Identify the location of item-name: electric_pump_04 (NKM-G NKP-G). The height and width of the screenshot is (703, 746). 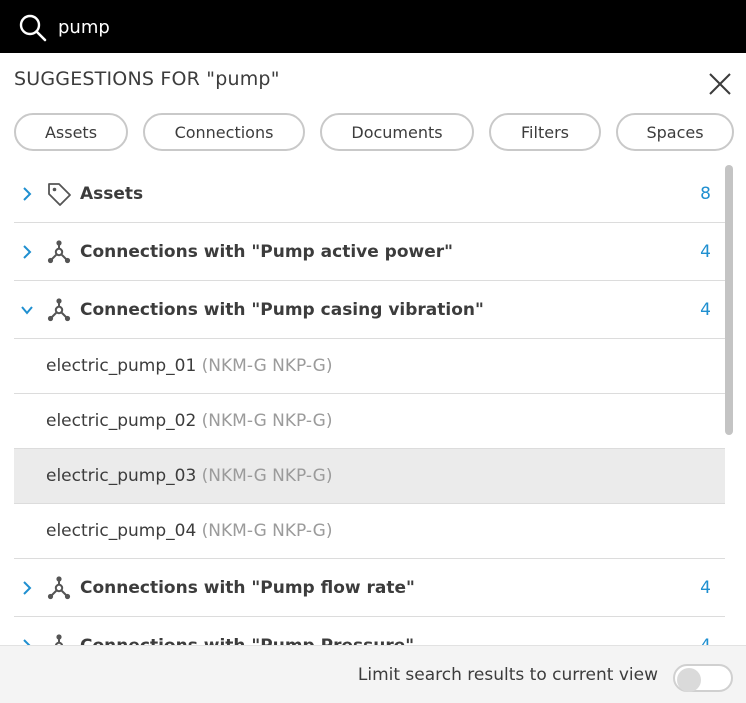
(189, 531).